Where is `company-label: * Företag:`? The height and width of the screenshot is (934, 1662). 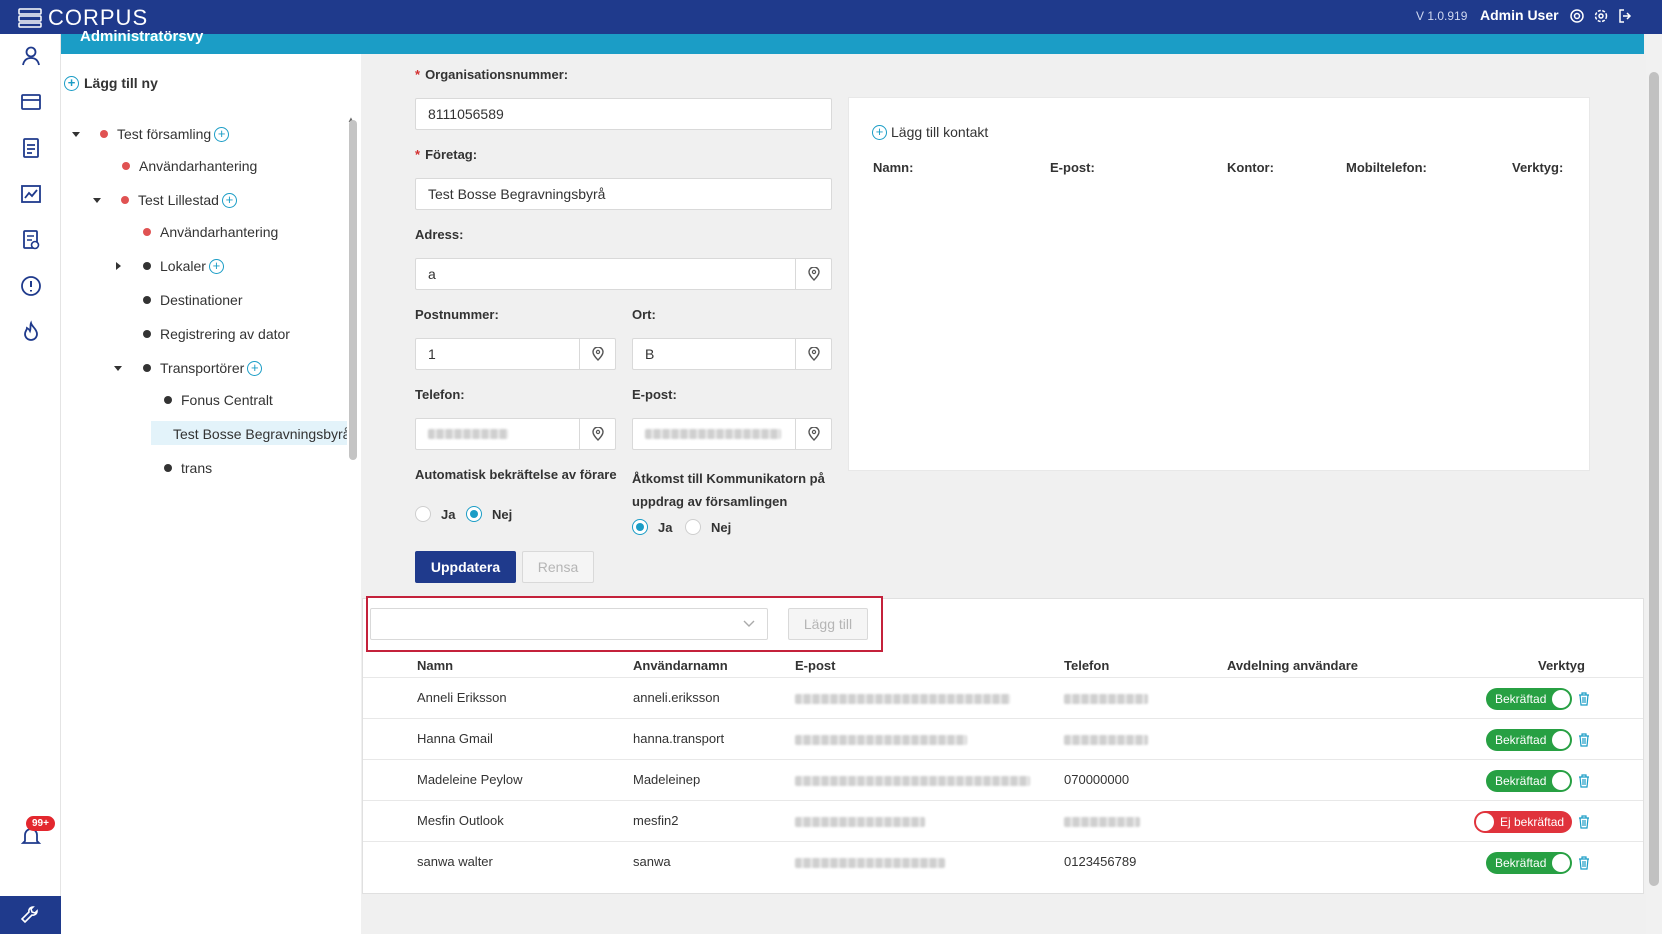 company-label: * Företag: is located at coordinates (446, 154).